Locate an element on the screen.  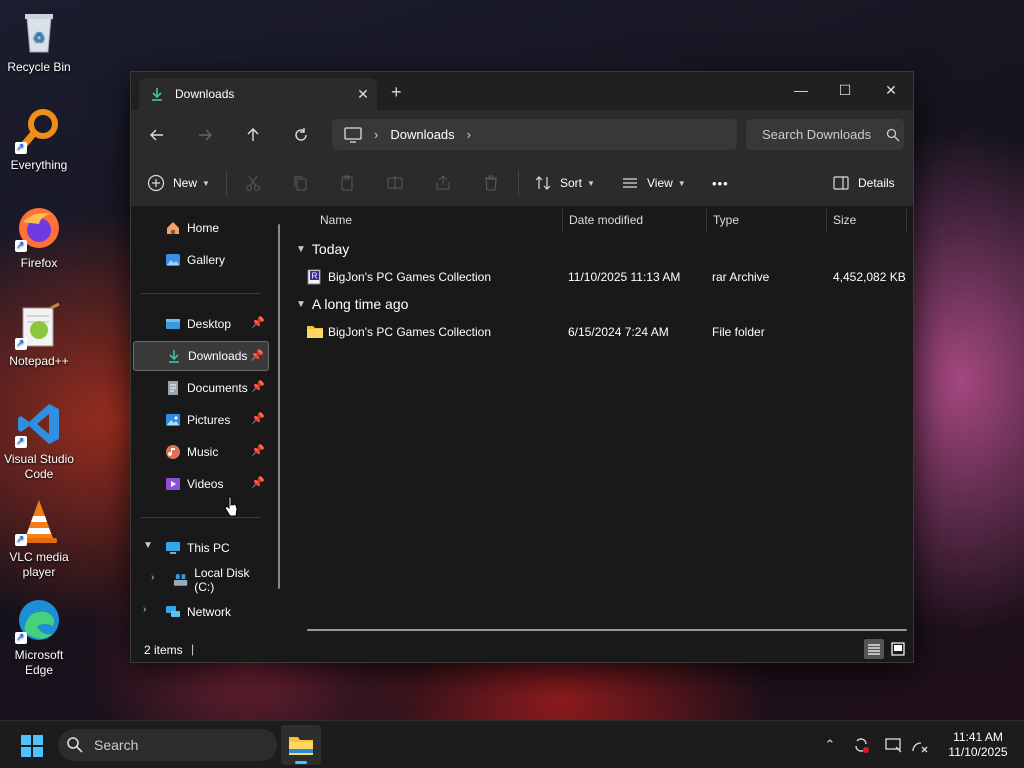
sidebar-item-downloads: Downloads 📌 is located at coordinates (201, 356).